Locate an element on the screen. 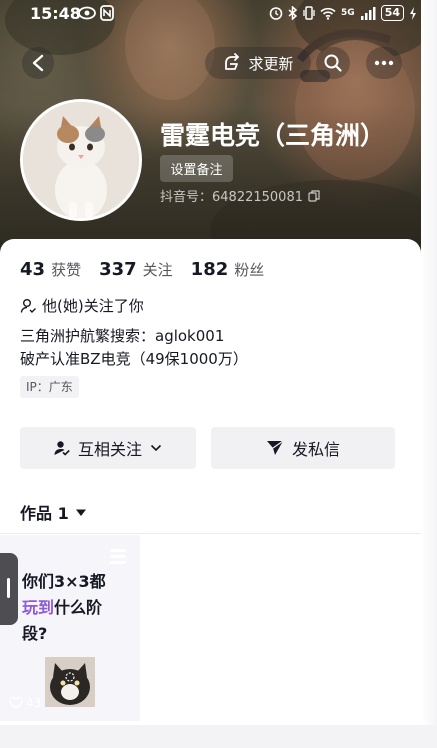 Image resolution: width=437 pixels, height=748 pixels. bio: 三角洲护航繁搜索：aglok001 破产认准BZ电竞（49保1000万） is located at coordinates (134, 348).